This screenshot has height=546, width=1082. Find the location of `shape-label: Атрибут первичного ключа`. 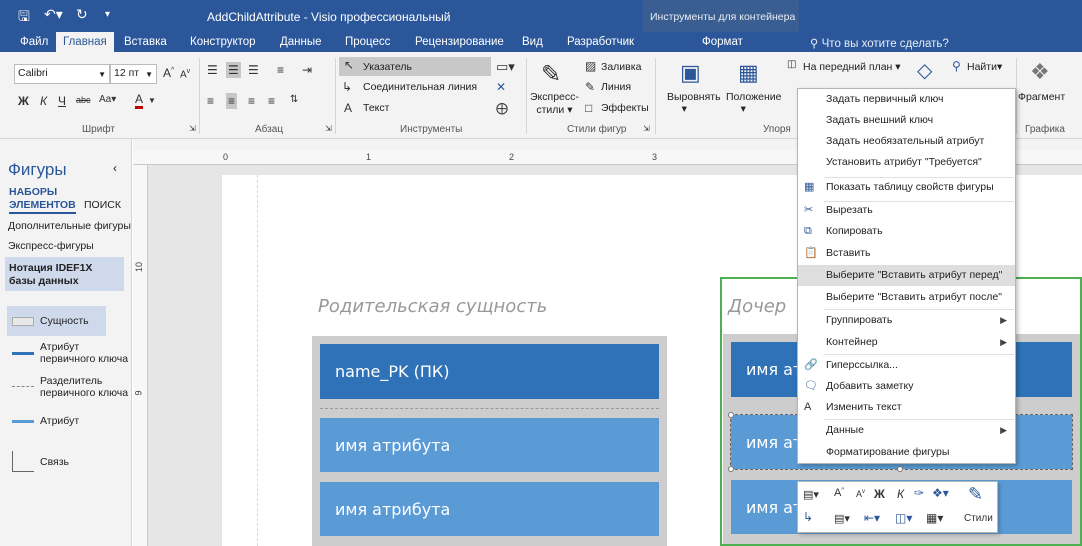

shape-label: Атрибут первичного ключа is located at coordinates (84, 353).